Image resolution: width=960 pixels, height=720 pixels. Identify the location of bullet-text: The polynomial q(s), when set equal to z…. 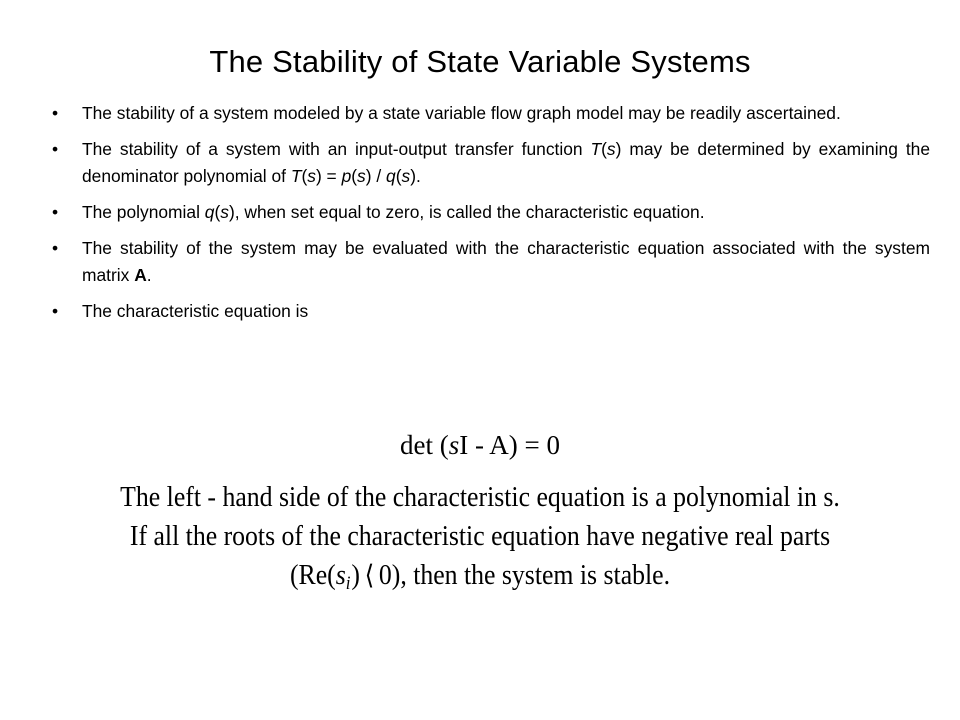
(506, 212).